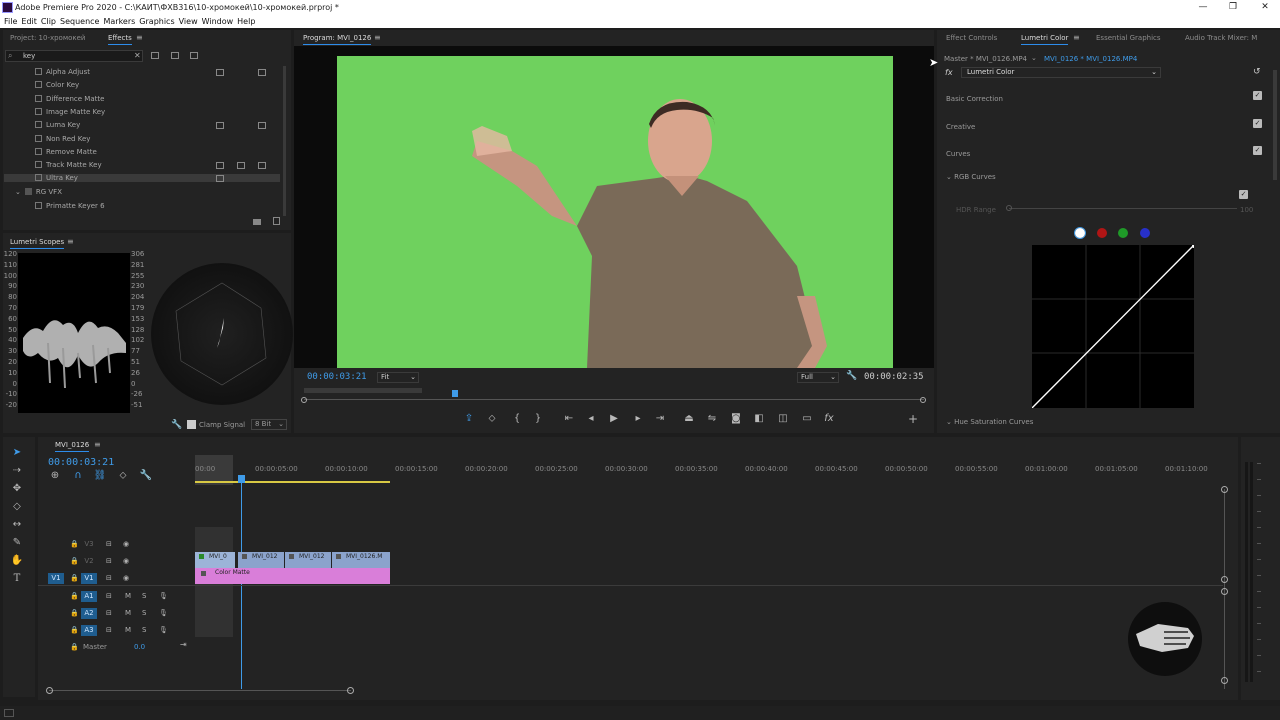 The height and width of the screenshot is (720, 1280). I want to click on master-clip-label: Master * MVI_0126.MP4, so click(985, 59).